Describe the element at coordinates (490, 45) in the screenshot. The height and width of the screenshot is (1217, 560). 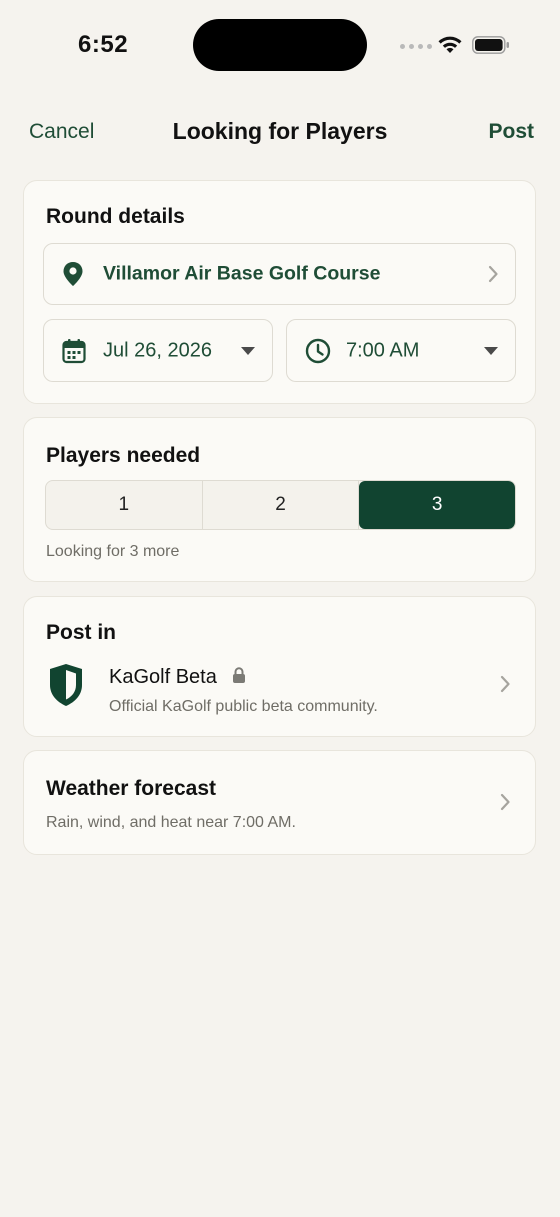
I see `battery-icon` at that location.